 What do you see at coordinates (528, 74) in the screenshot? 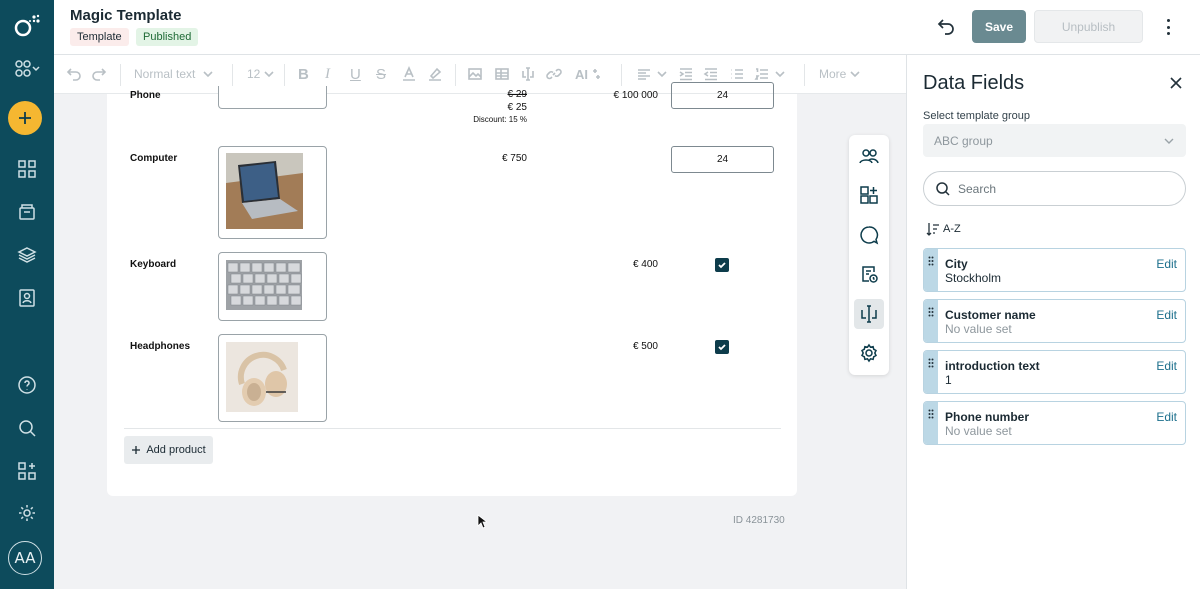
I see `field-insert-icon` at bounding box center [528, 74].